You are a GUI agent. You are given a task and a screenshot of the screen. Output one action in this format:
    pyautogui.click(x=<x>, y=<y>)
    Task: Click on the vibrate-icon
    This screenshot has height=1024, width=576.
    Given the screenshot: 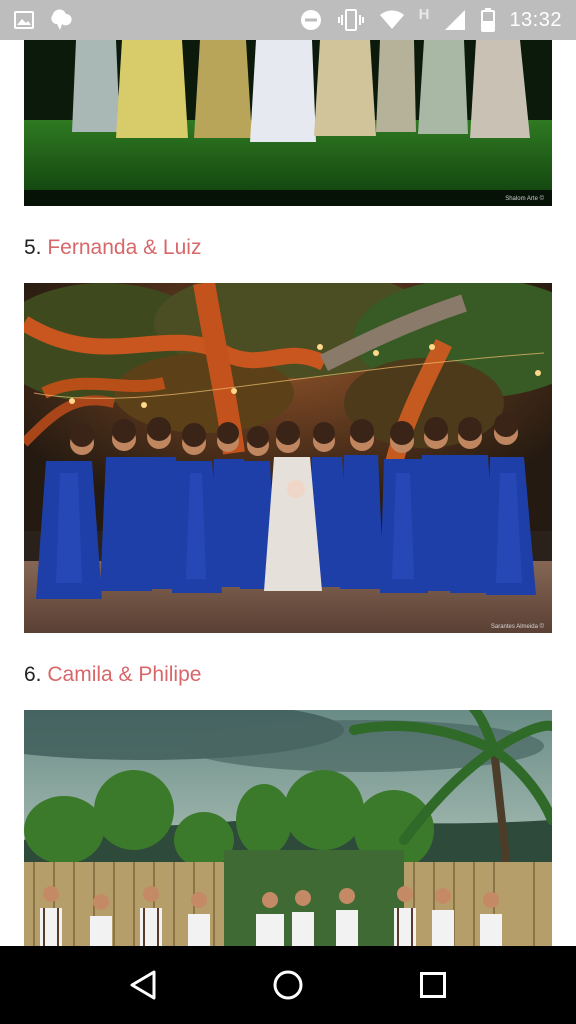 What is the action you would take?
    pyautogui.click(x=351, y=20)
    